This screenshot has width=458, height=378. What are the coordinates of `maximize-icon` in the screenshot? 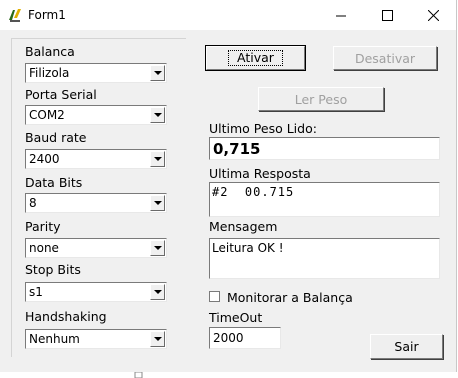 It's located at (387, 15).